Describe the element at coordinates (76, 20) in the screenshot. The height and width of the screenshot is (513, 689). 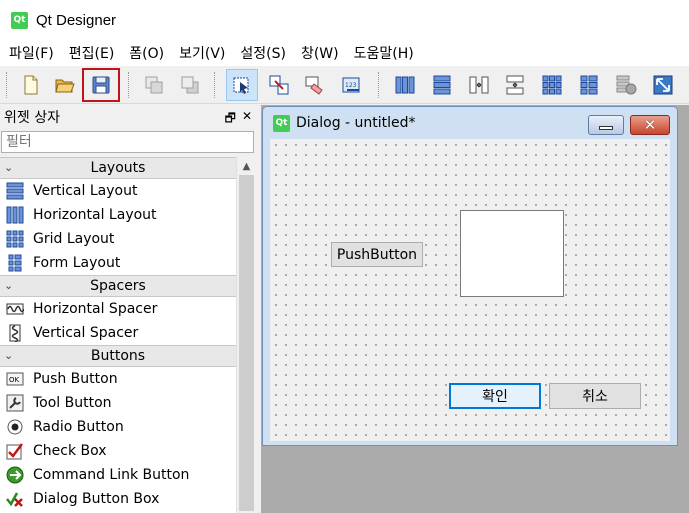
I see `window-title: Qt Designer` at that location.